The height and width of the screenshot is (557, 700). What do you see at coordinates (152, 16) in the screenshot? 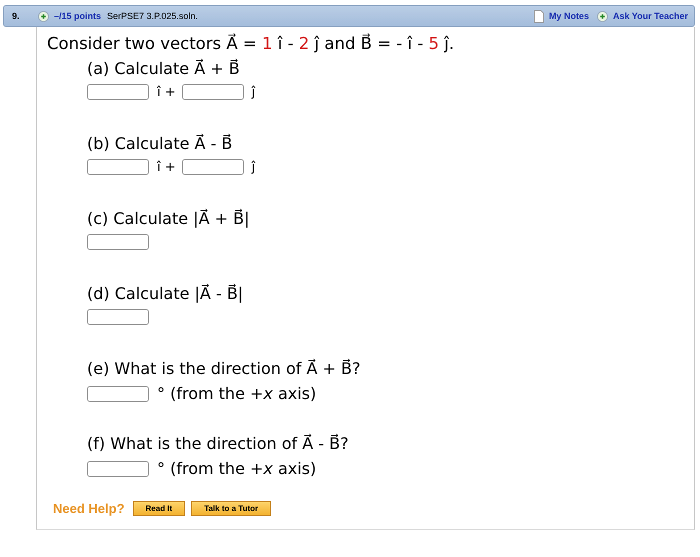
I see `source-label: SerPSE7 3.P.025.soln.` at bounding box center [152, 16].